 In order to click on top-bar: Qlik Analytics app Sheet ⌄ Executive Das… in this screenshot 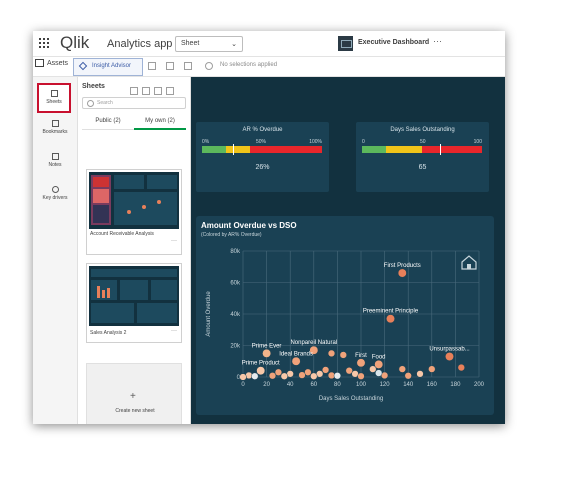, I will do `click(269, 44)`.